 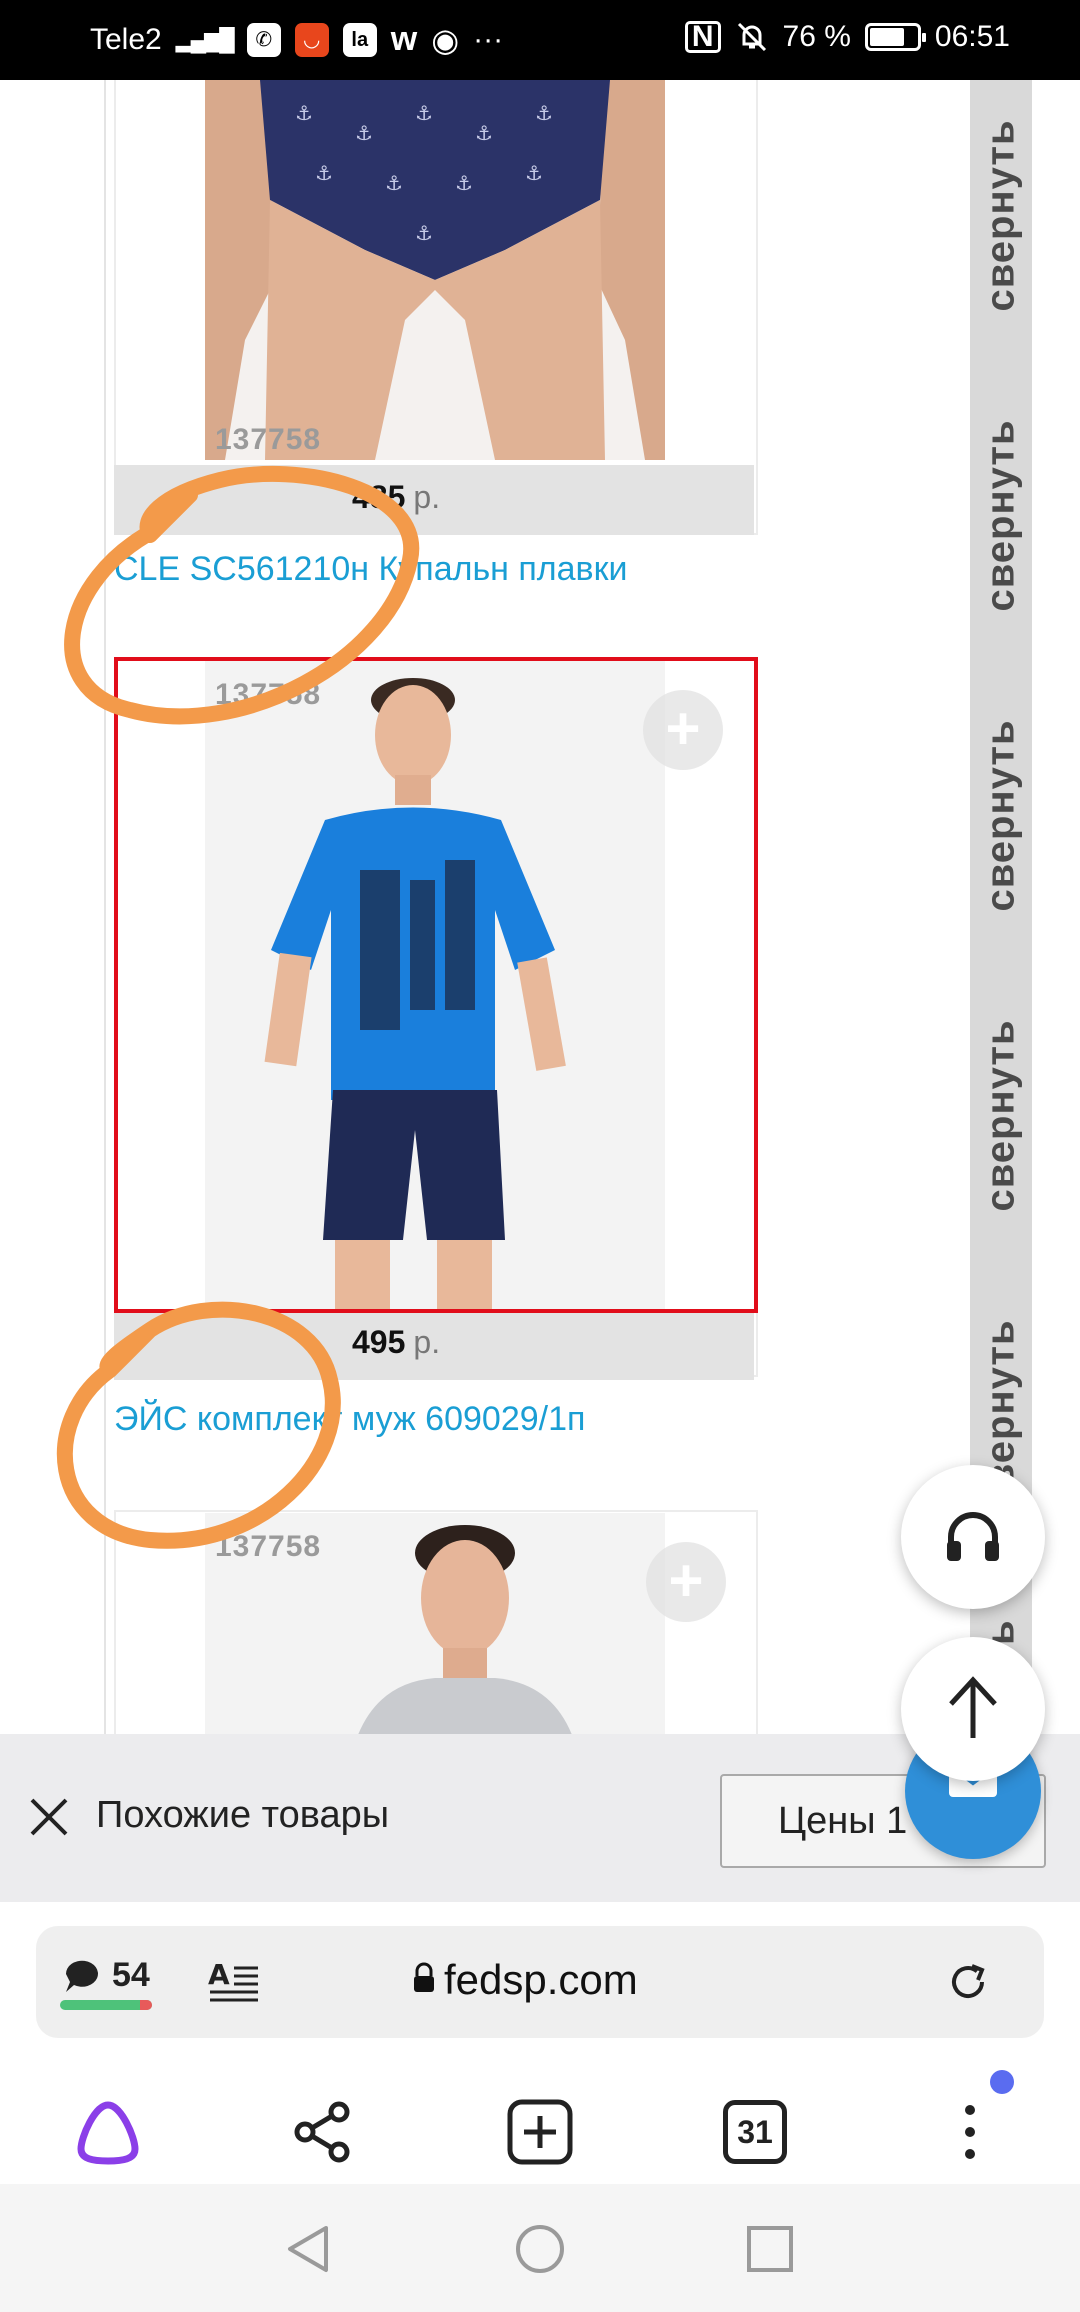 I want to click on battery-fill, so click(x=886, y=37).